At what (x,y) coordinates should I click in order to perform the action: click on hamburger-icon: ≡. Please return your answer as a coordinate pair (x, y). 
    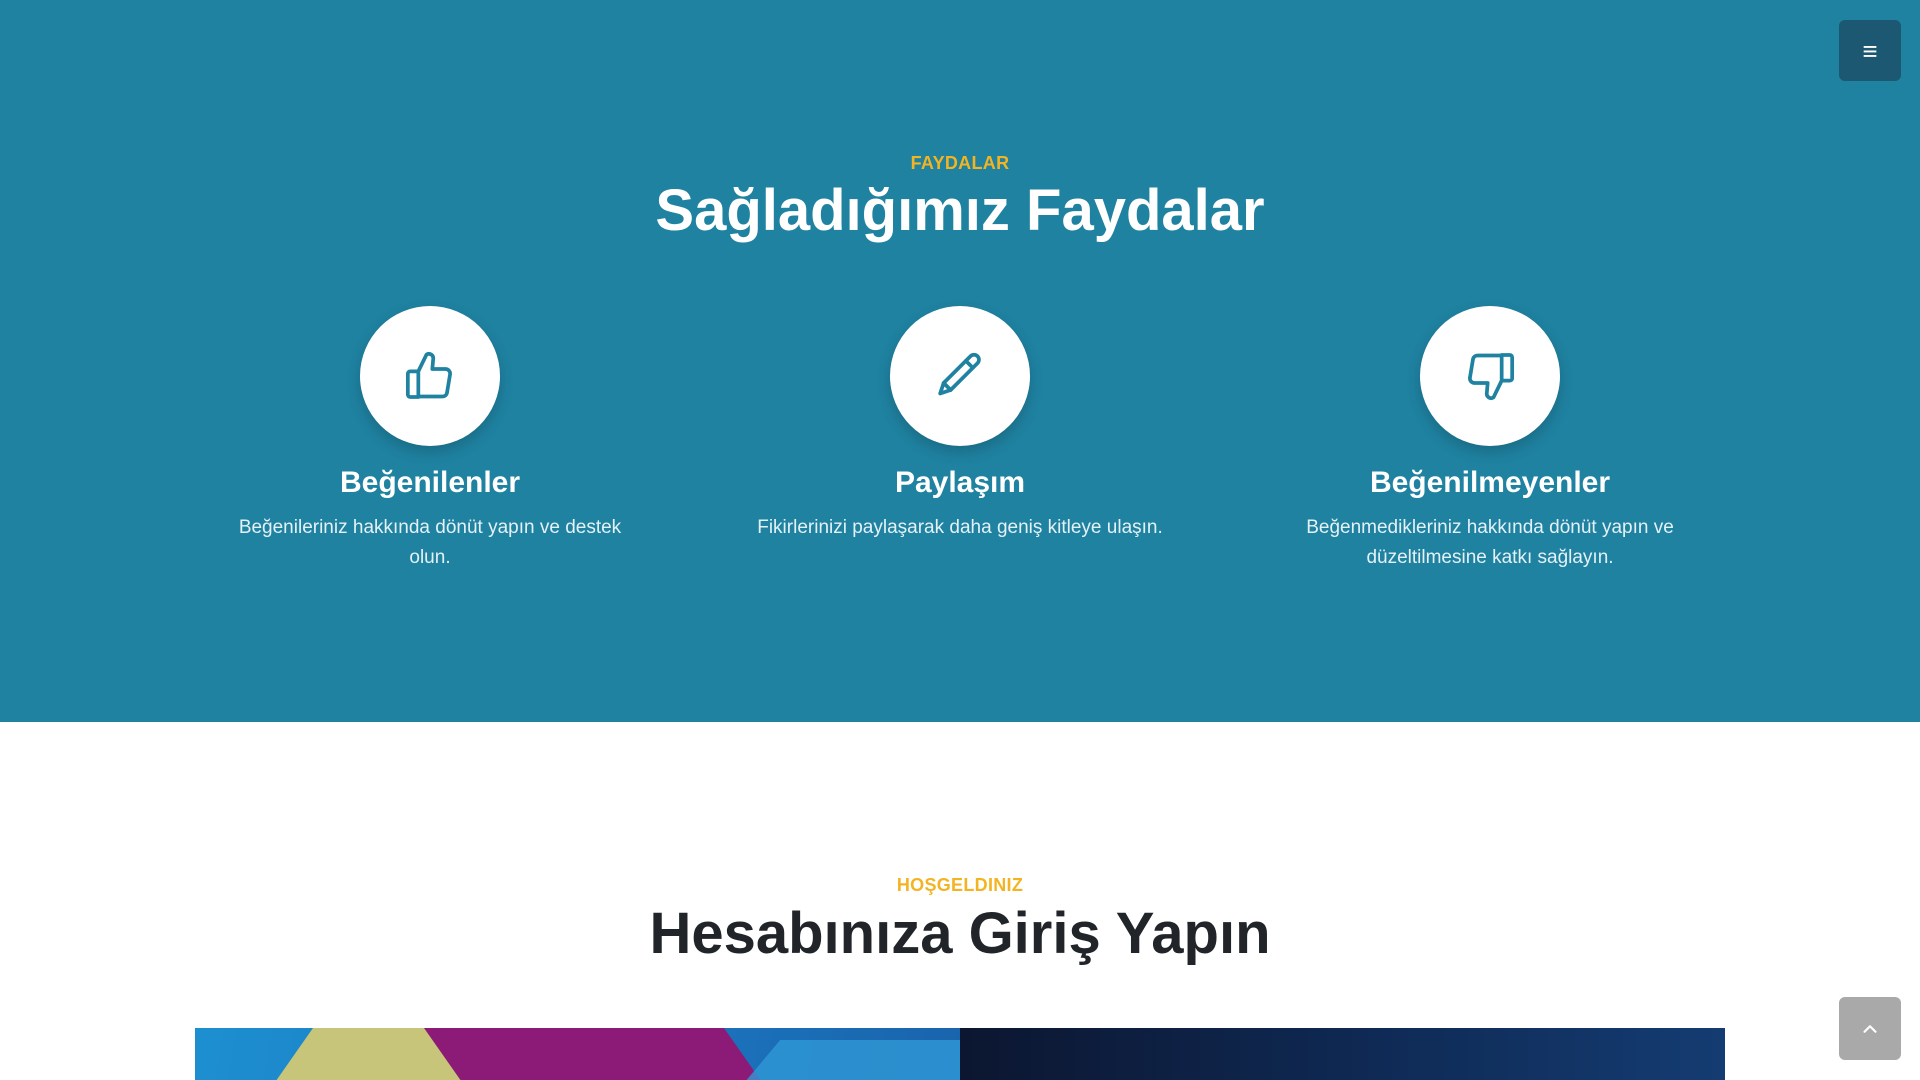
    Looking at the image, I should click on (1870, 50).